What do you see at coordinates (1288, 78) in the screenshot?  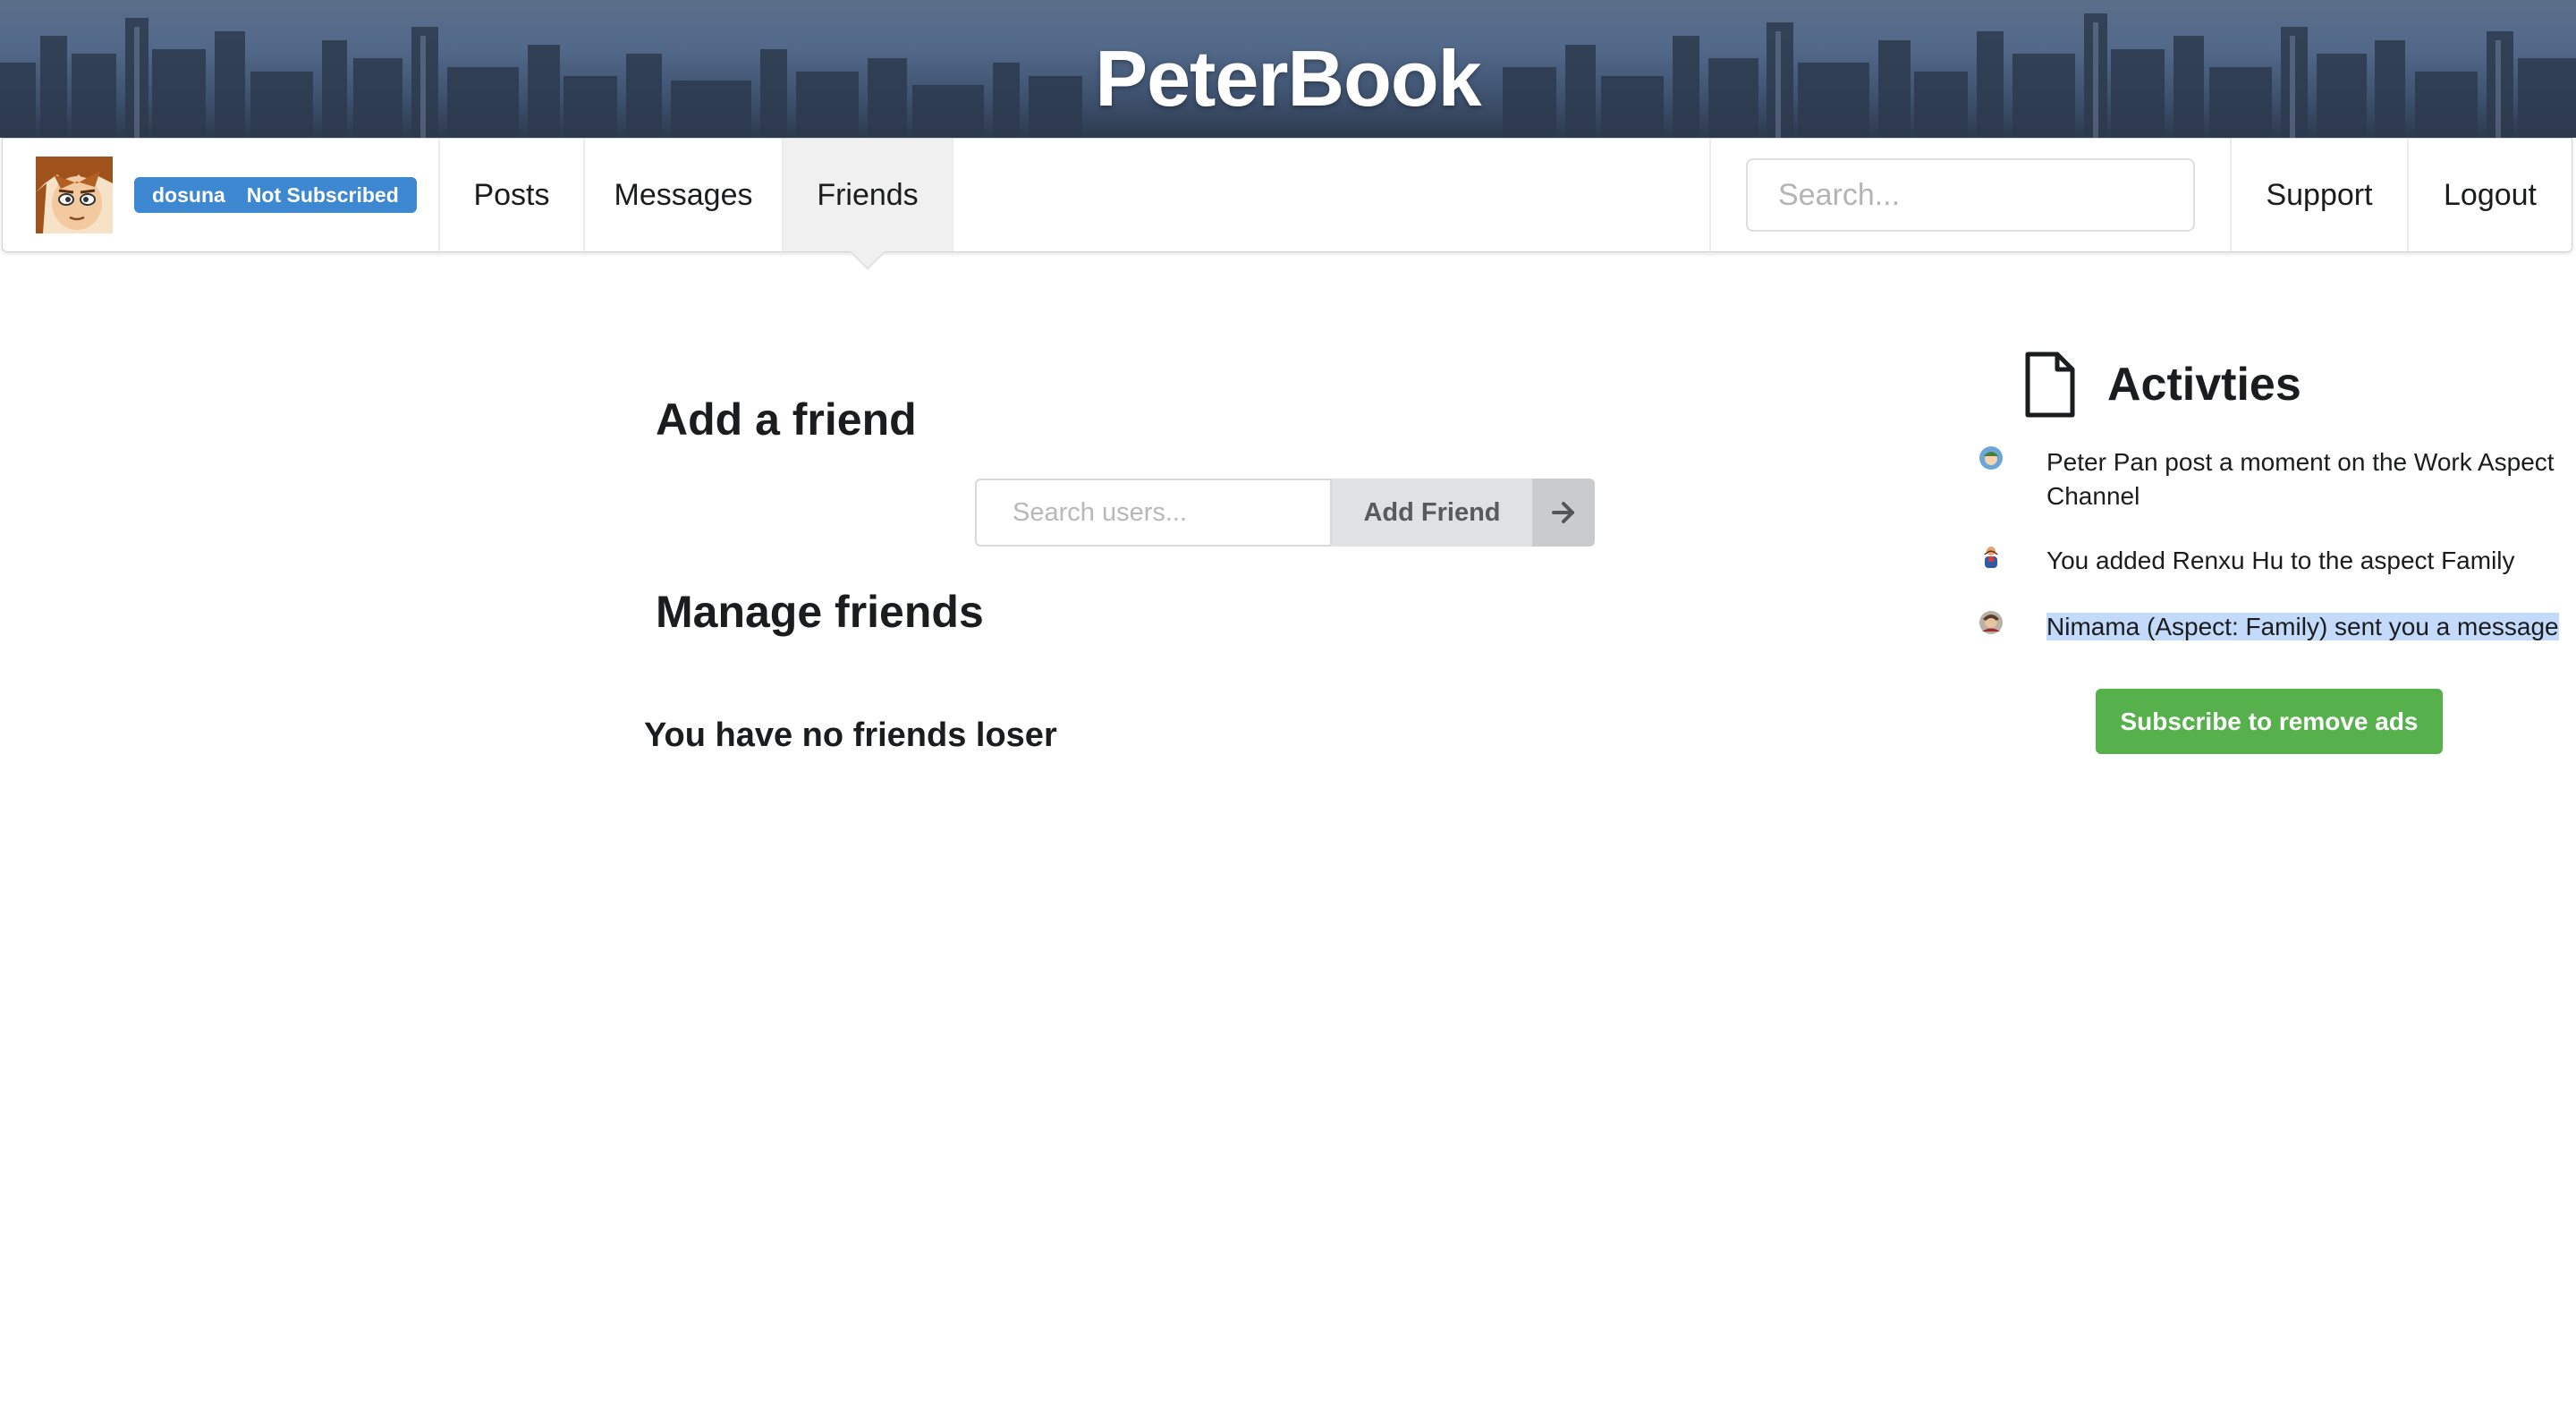 I see `site-title: PeterBook` at bounding box center [1288, 78].